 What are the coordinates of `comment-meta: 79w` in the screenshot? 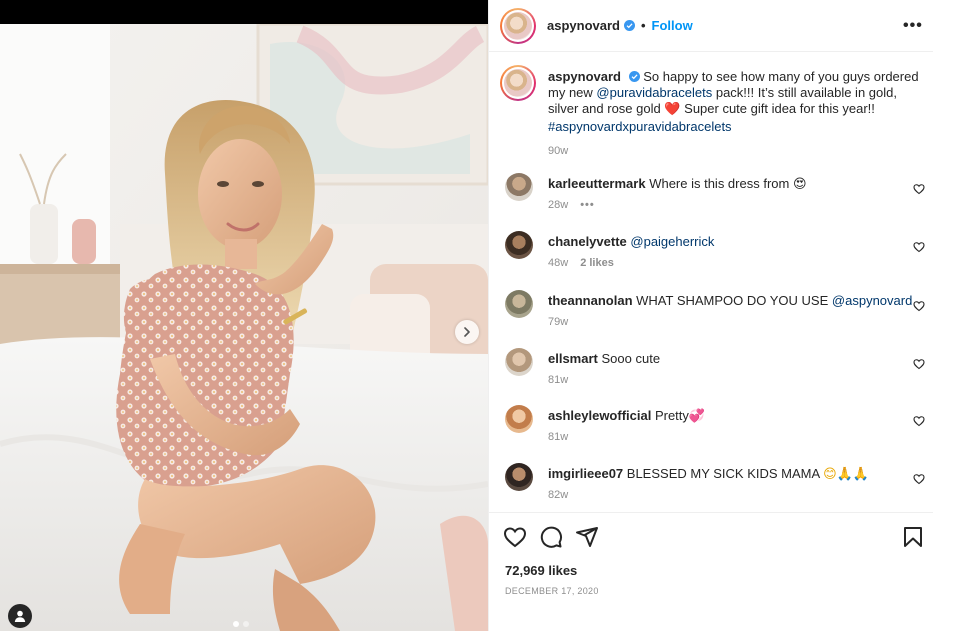 It's located at (558, 322).